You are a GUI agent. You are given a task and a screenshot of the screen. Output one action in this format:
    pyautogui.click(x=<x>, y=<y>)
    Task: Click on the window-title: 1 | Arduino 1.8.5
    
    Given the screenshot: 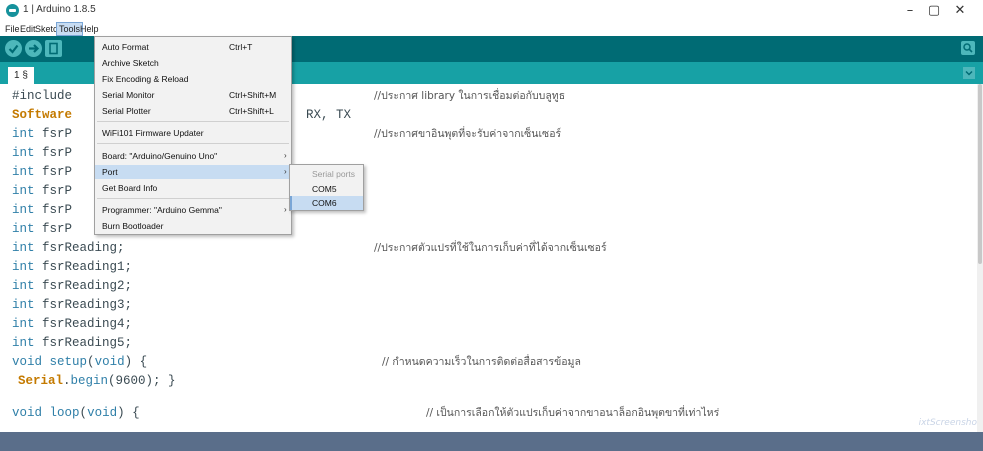 What is the action you would take?
    pyautogui.click(x=59, y=9)
    